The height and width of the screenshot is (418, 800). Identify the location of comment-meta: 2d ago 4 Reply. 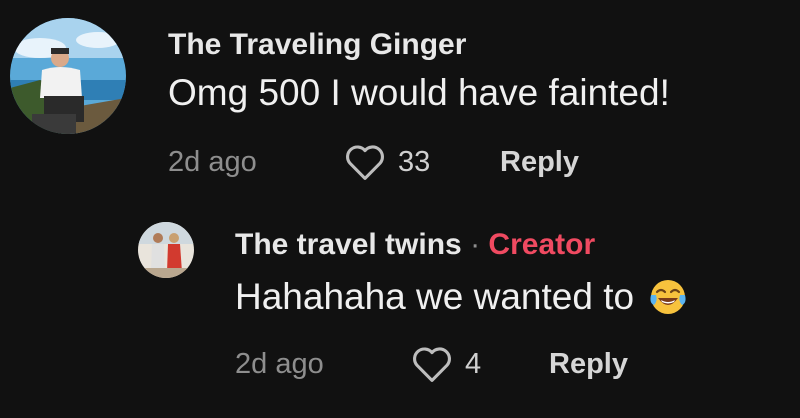
(431, 364).